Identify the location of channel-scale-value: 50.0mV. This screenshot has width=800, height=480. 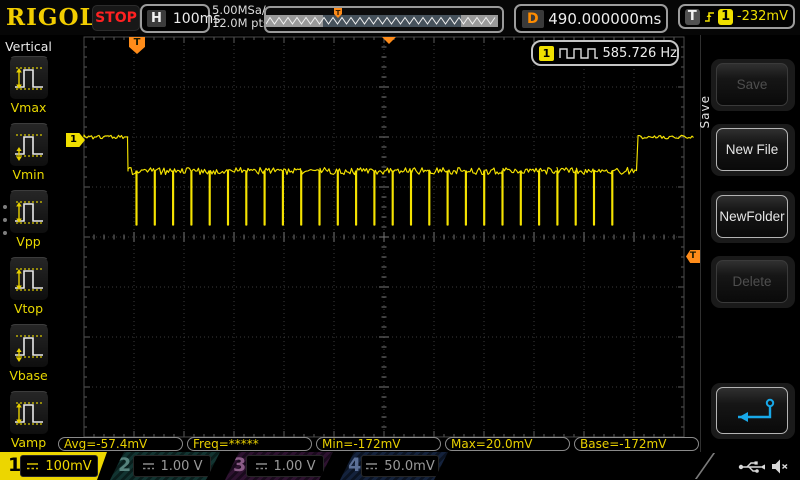
(409, 466).